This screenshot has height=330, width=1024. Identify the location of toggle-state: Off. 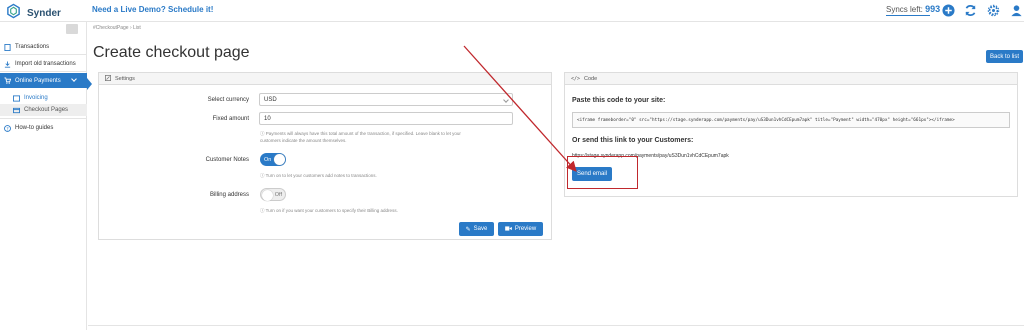
(278, 194).